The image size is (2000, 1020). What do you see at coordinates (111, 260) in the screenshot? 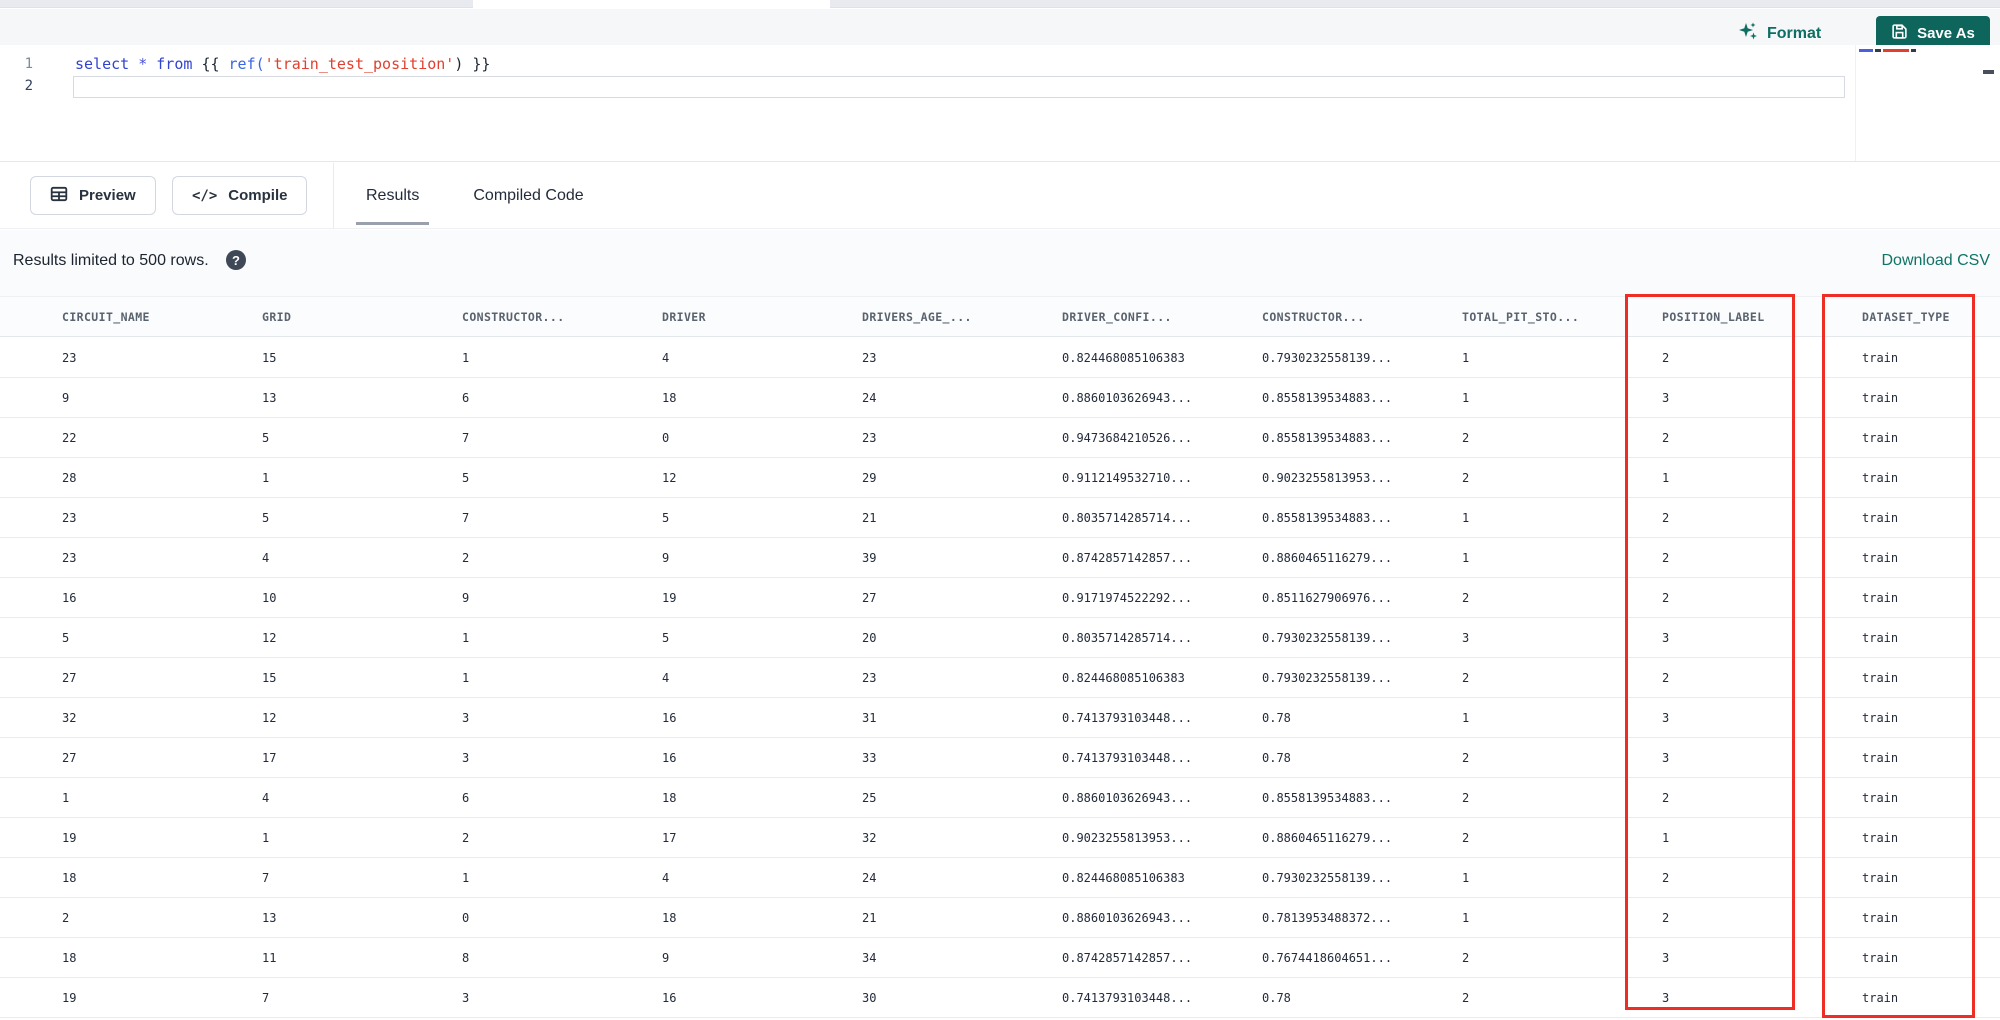
I see `row-limit-note: Results limited to 500 rows.` at bounding box center [111, 260].